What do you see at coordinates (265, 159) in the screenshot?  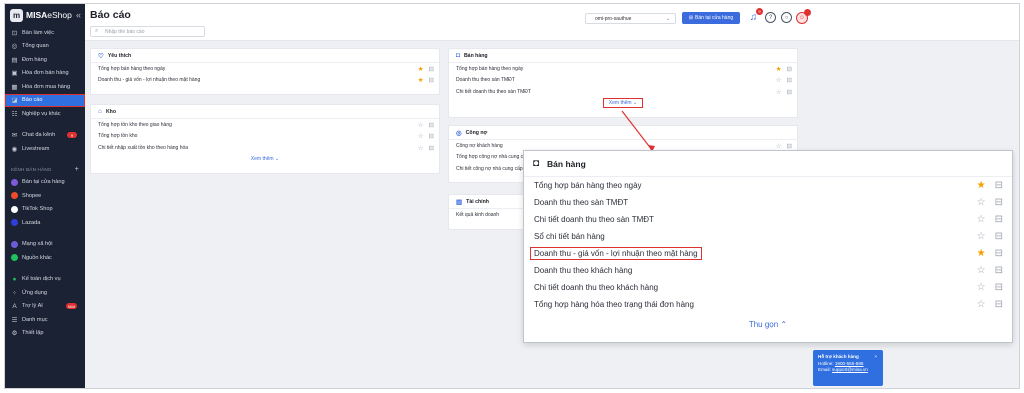 I see `warehouse-see-more-link: Xem thêm ⌄` at bounding box center [265, 159].